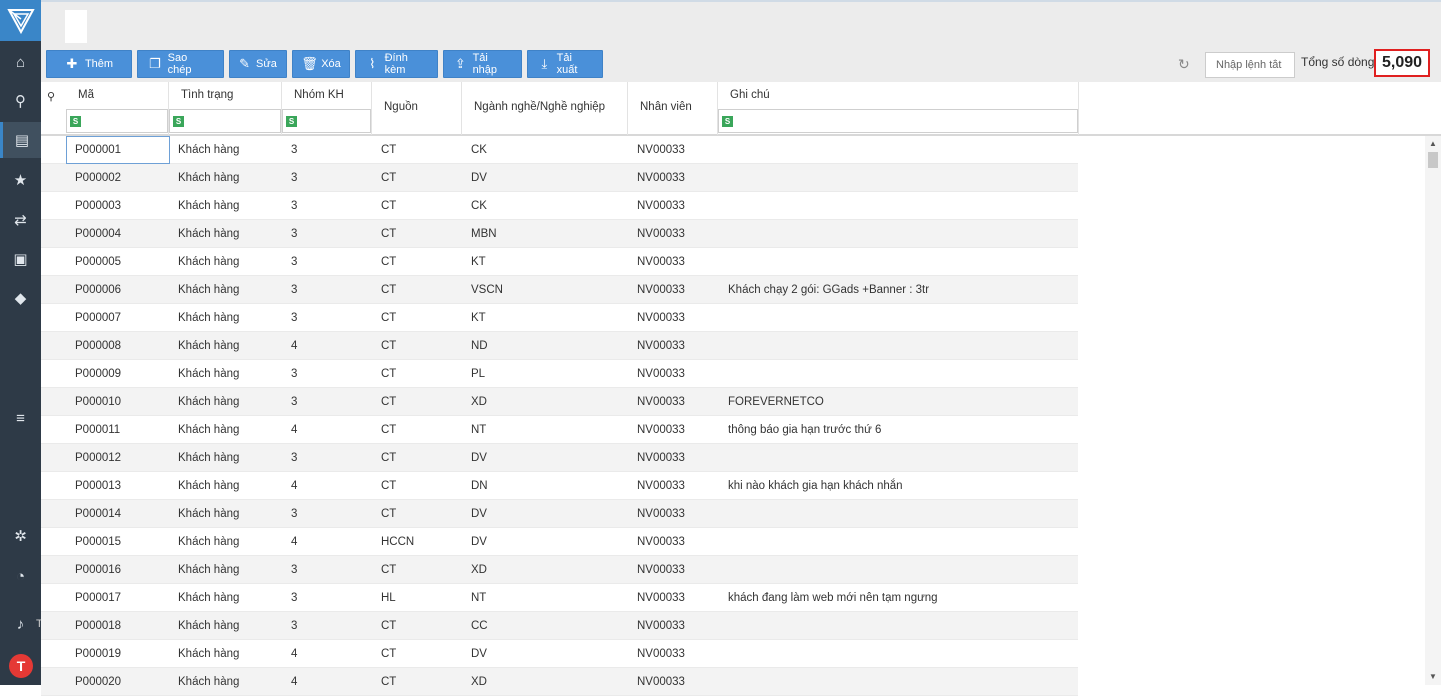 The height and width of the screenshot is (696, 1441). What do you see at coordinates (98, 346) in the screenshot?
I see `cell-code: P000008` at bounding box center [98, 346].